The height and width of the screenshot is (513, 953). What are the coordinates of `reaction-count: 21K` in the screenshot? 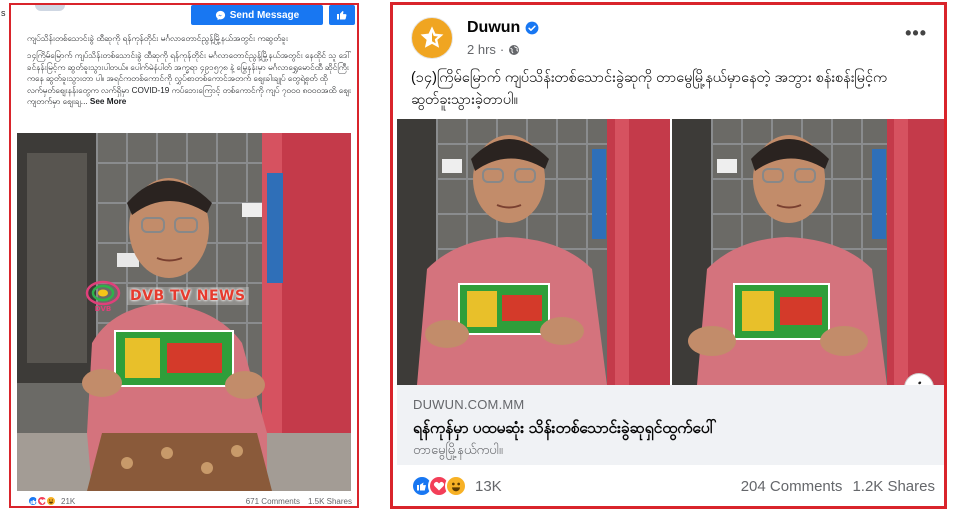 It's located at (68, 501).